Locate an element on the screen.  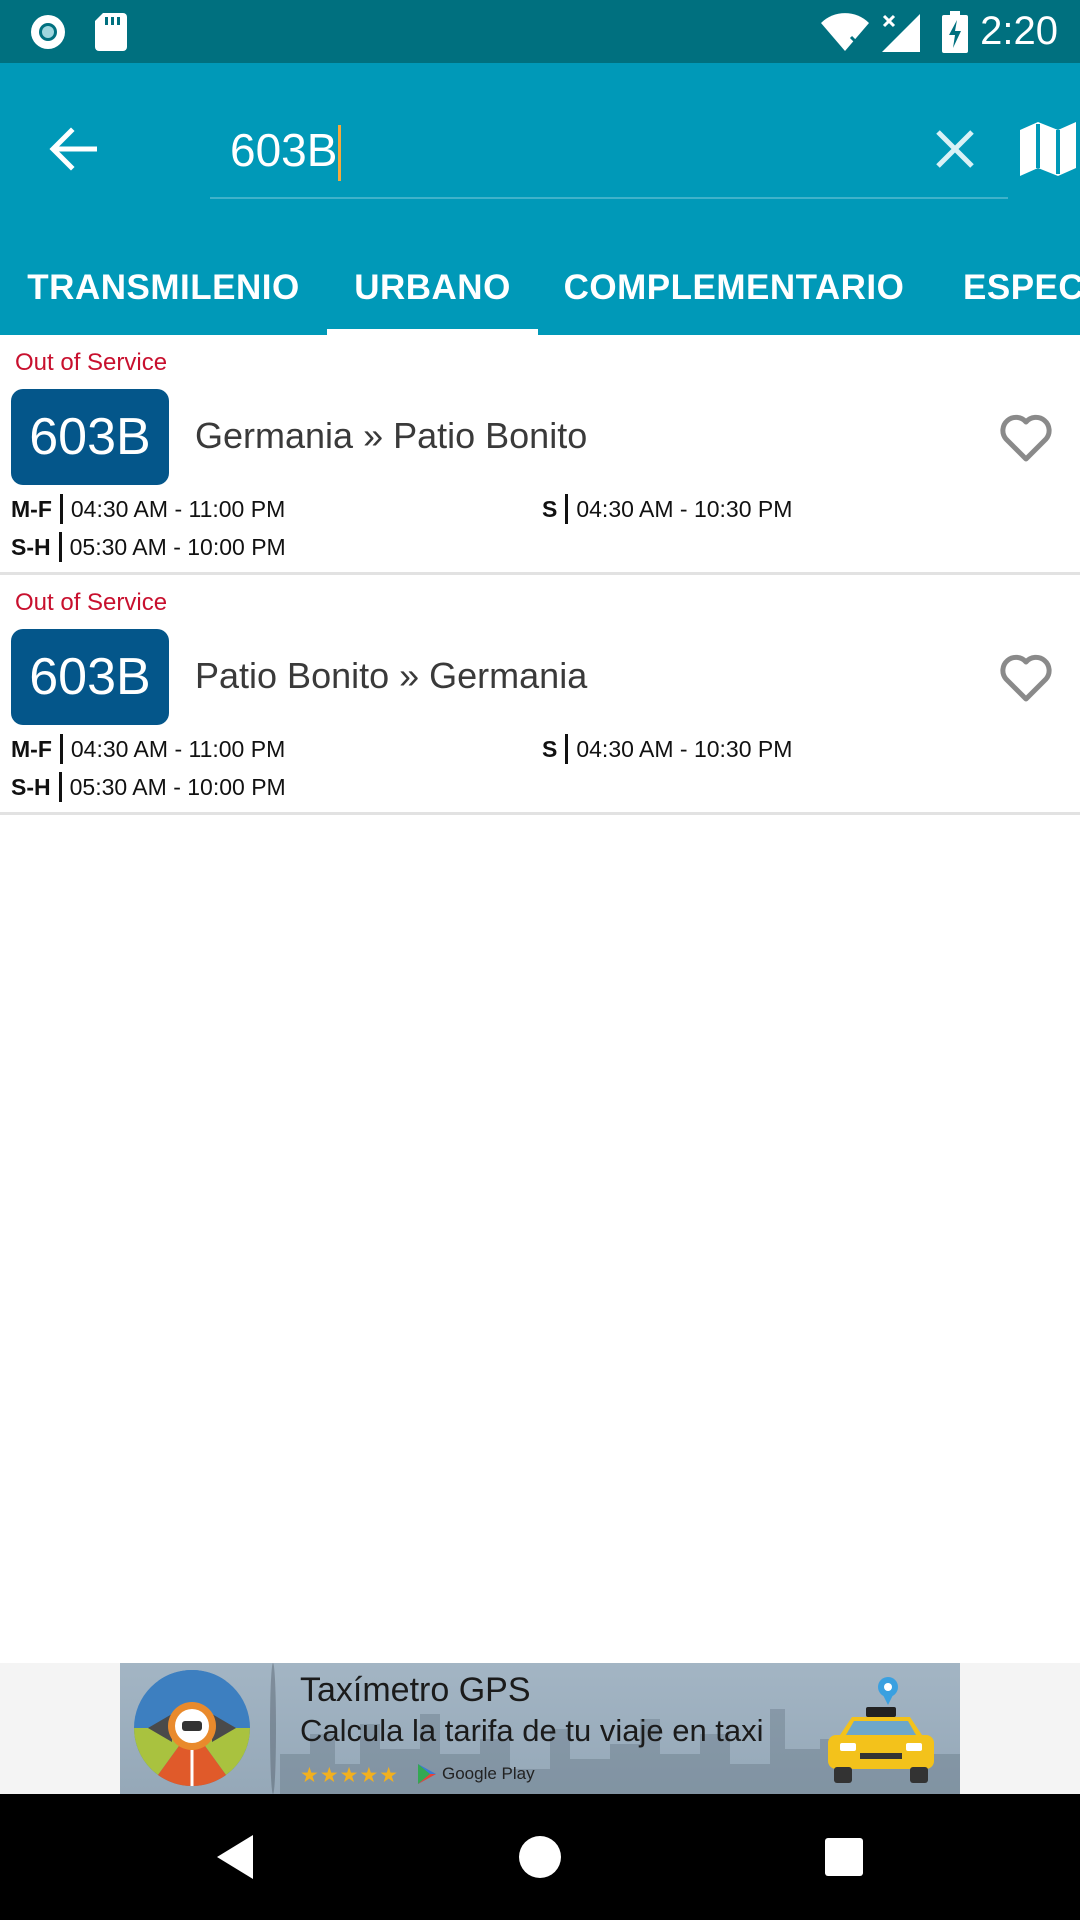
google-play-icon is located at coordinates (427, 1774).